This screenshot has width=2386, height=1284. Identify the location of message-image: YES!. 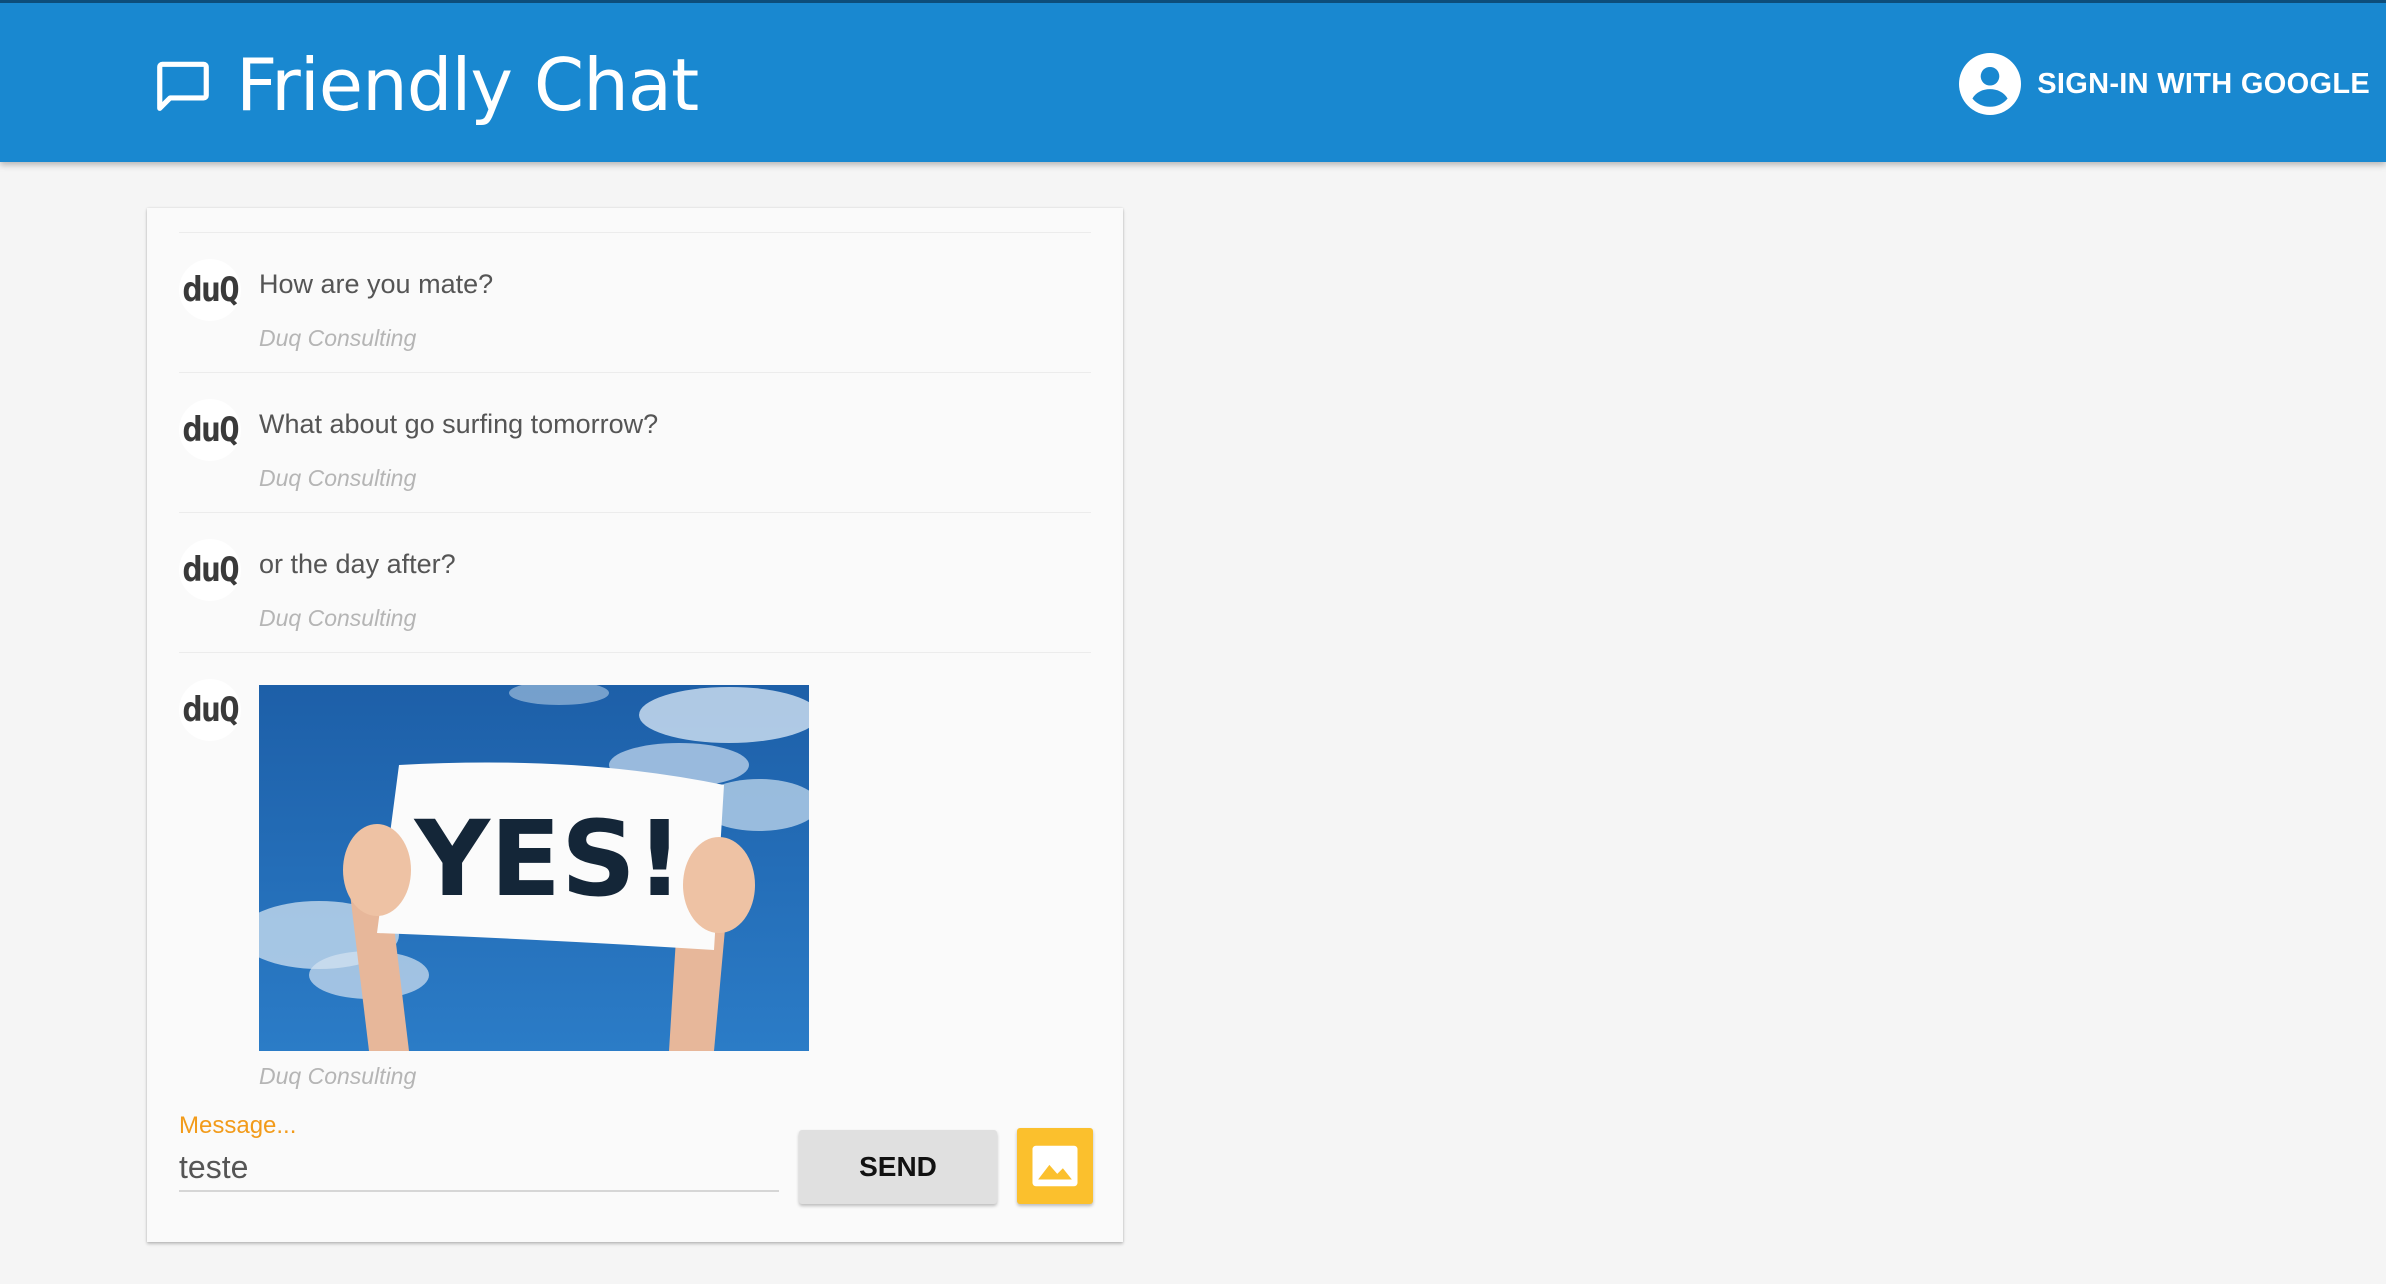
(534, 868).